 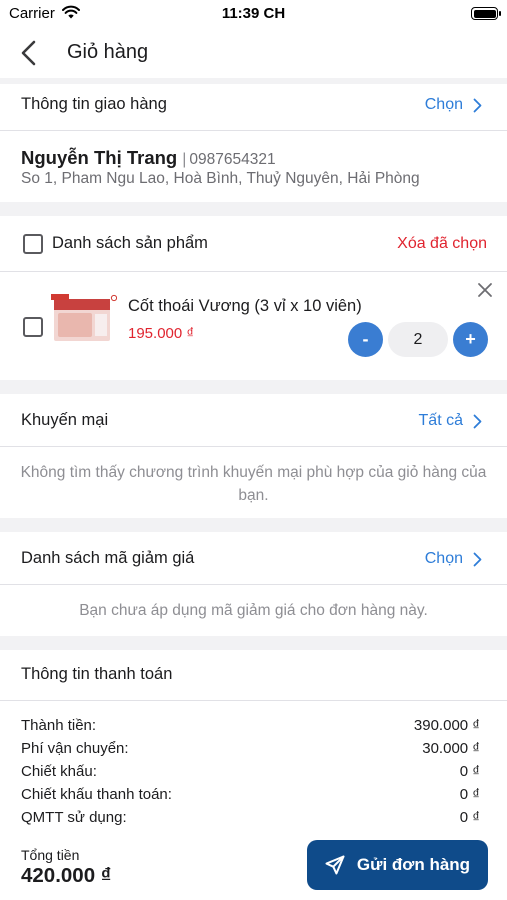 What do you see at coordinates (335, 865) in the screenshot?
I see `send-icon` at bounding box center [335, 865].